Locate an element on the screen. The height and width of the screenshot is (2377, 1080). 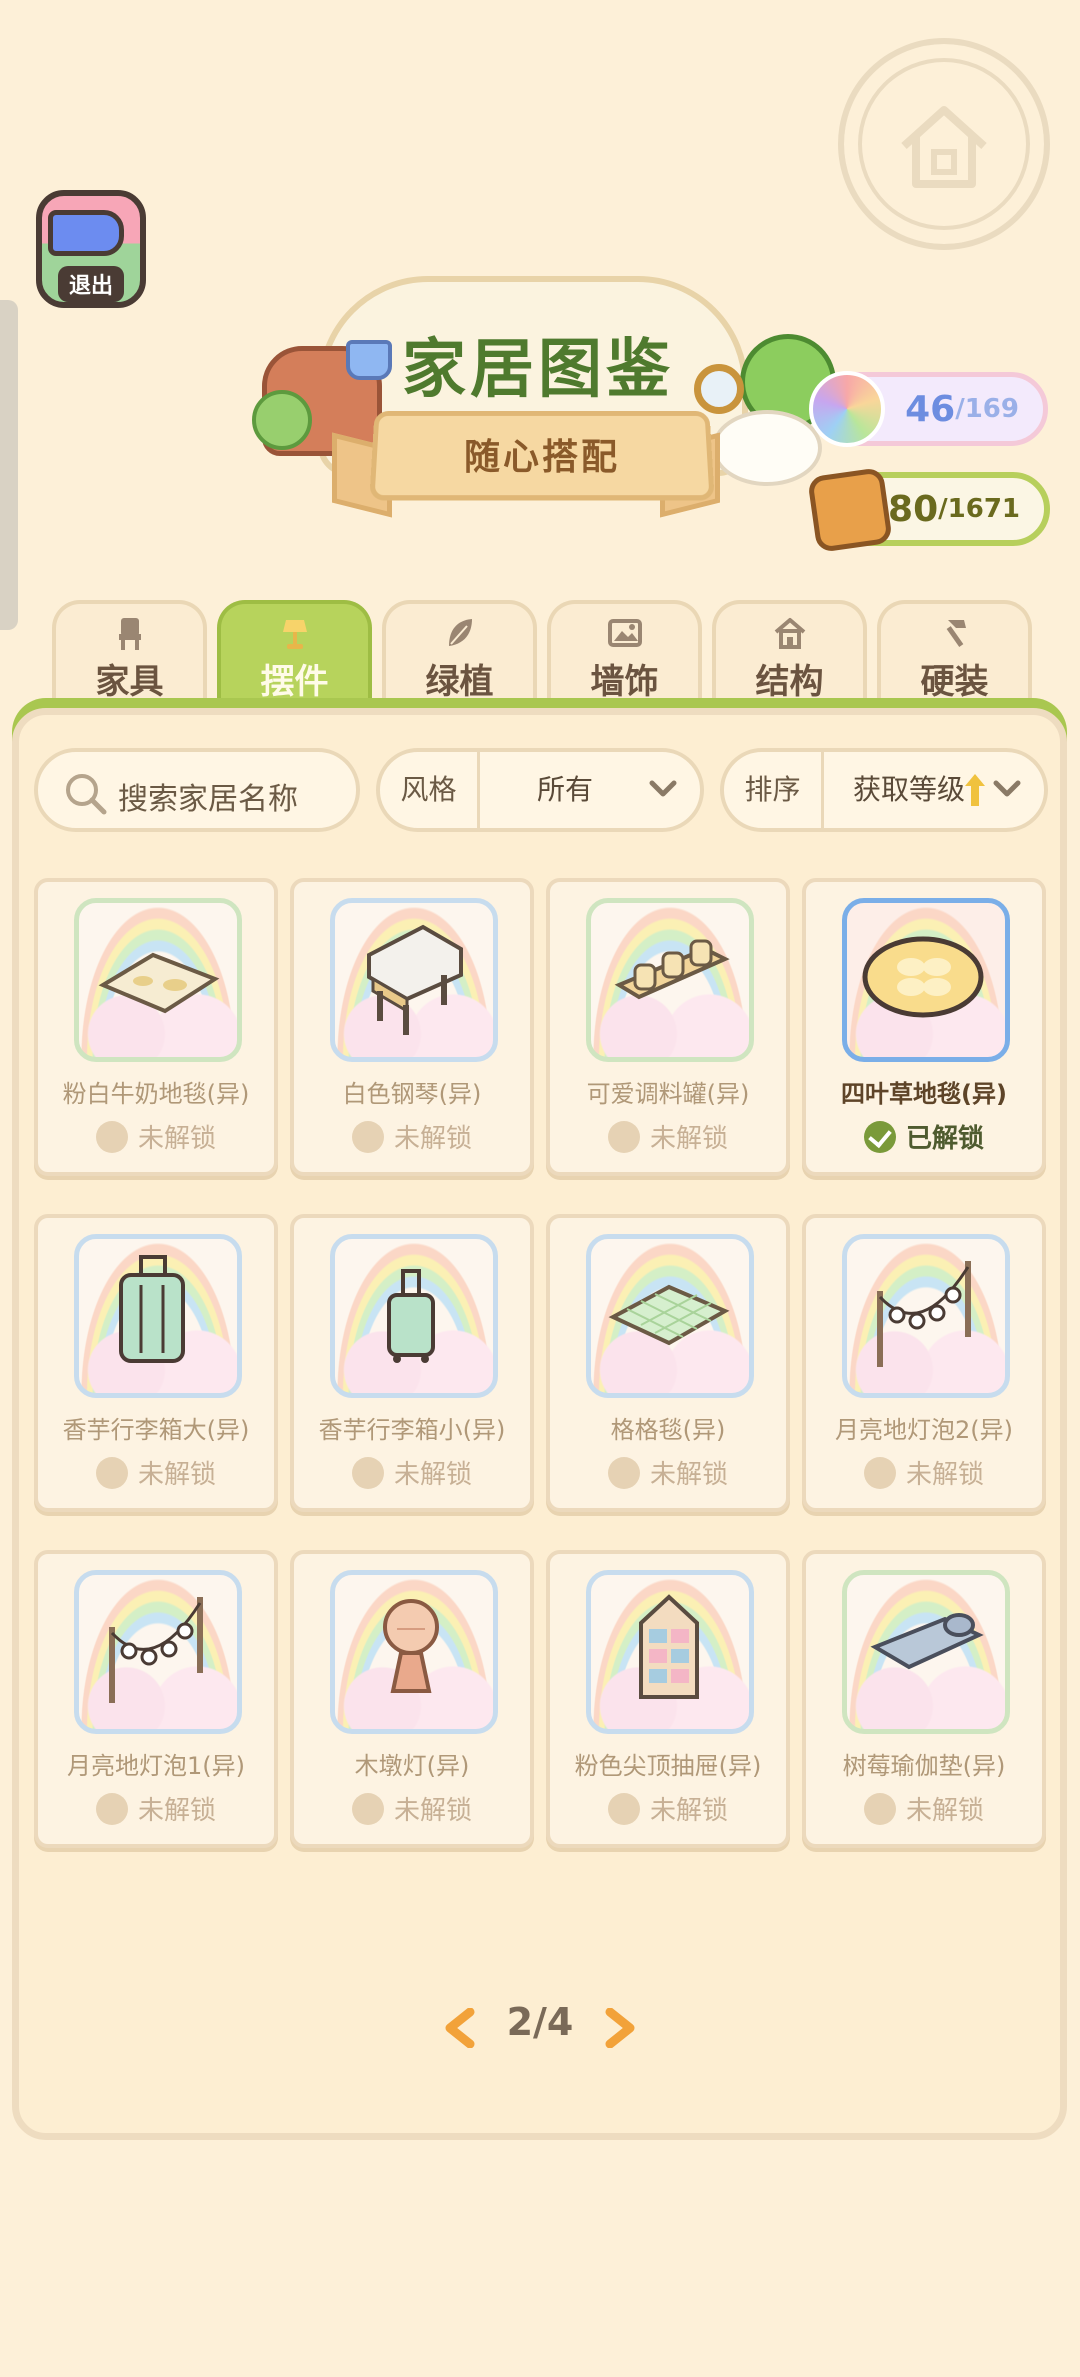
page-subtitle: 随心搭配 is located at coordinates (541, 457).